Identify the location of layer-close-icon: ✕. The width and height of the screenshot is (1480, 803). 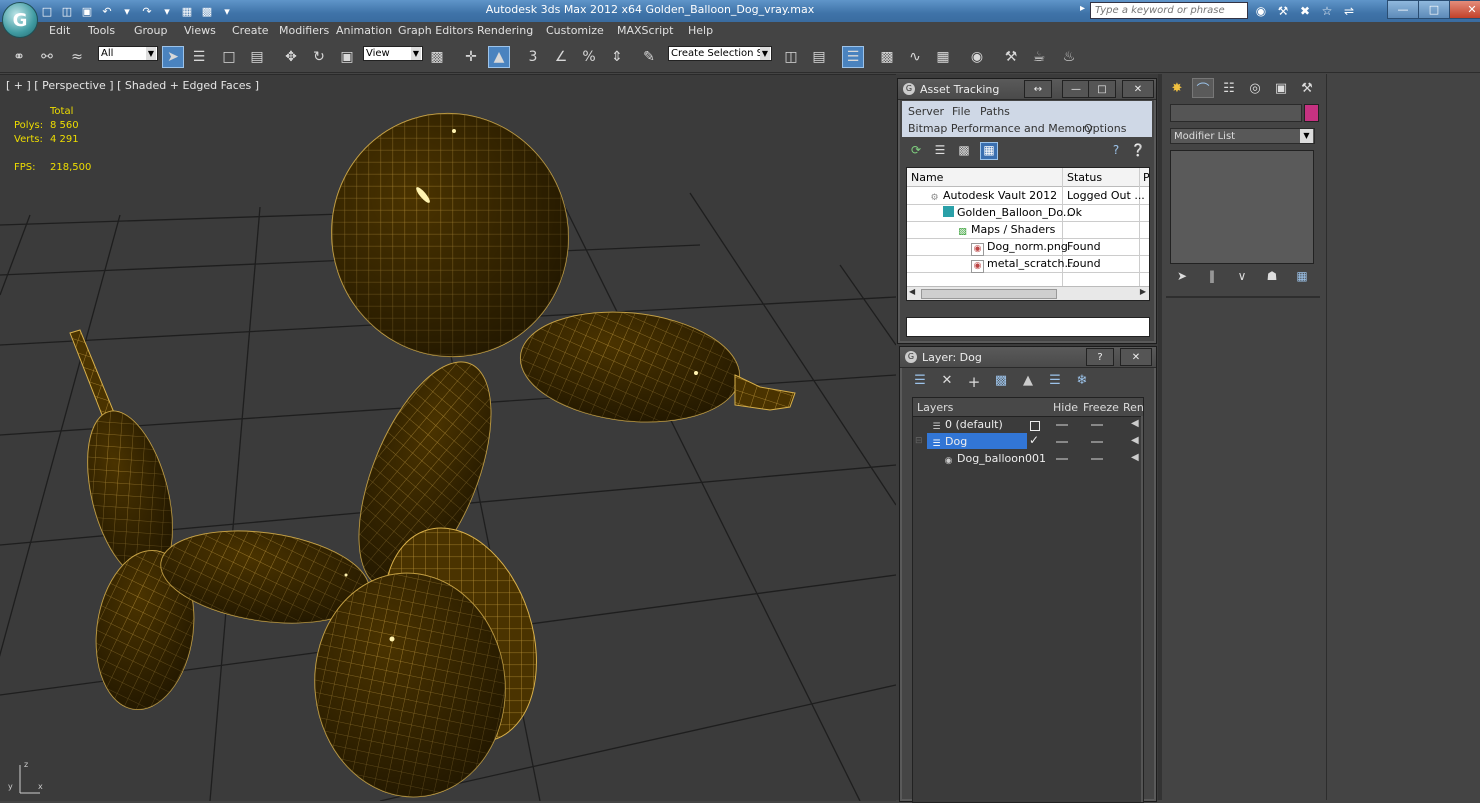
(1136, 357).